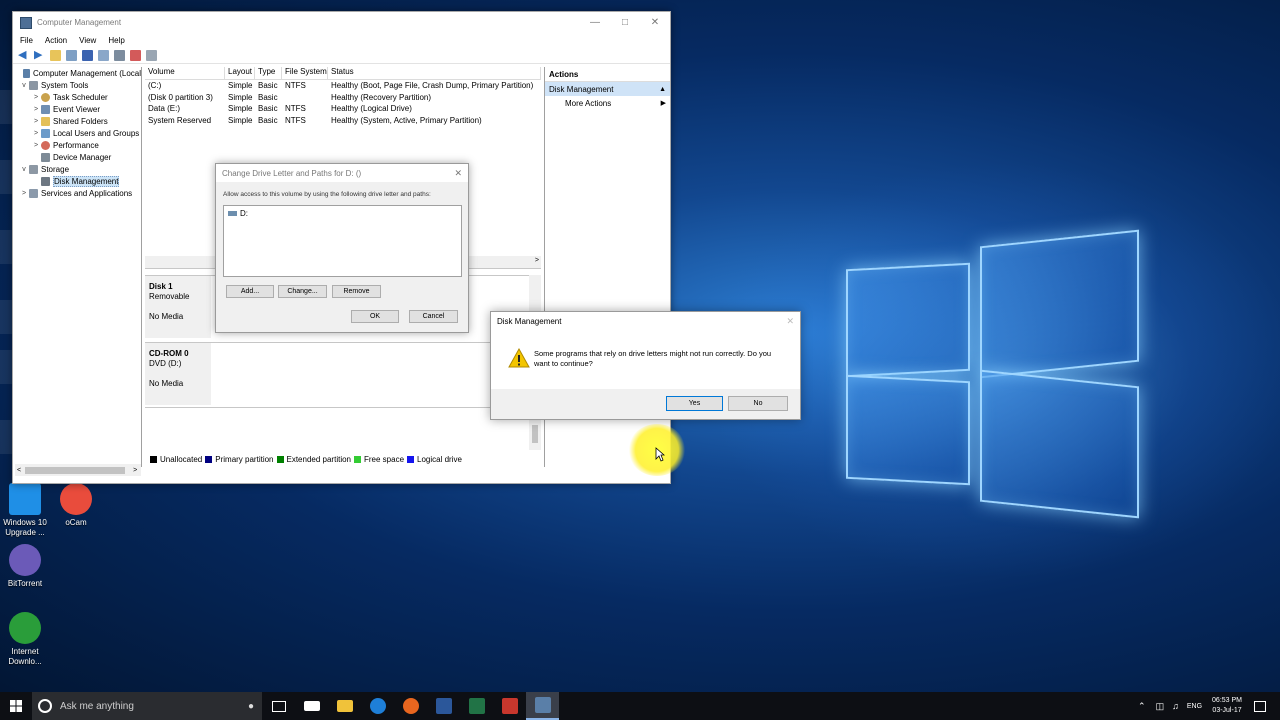  Describe the element at coordinates (758, 403) in the screenshot. I see `no-button: No` at that location.